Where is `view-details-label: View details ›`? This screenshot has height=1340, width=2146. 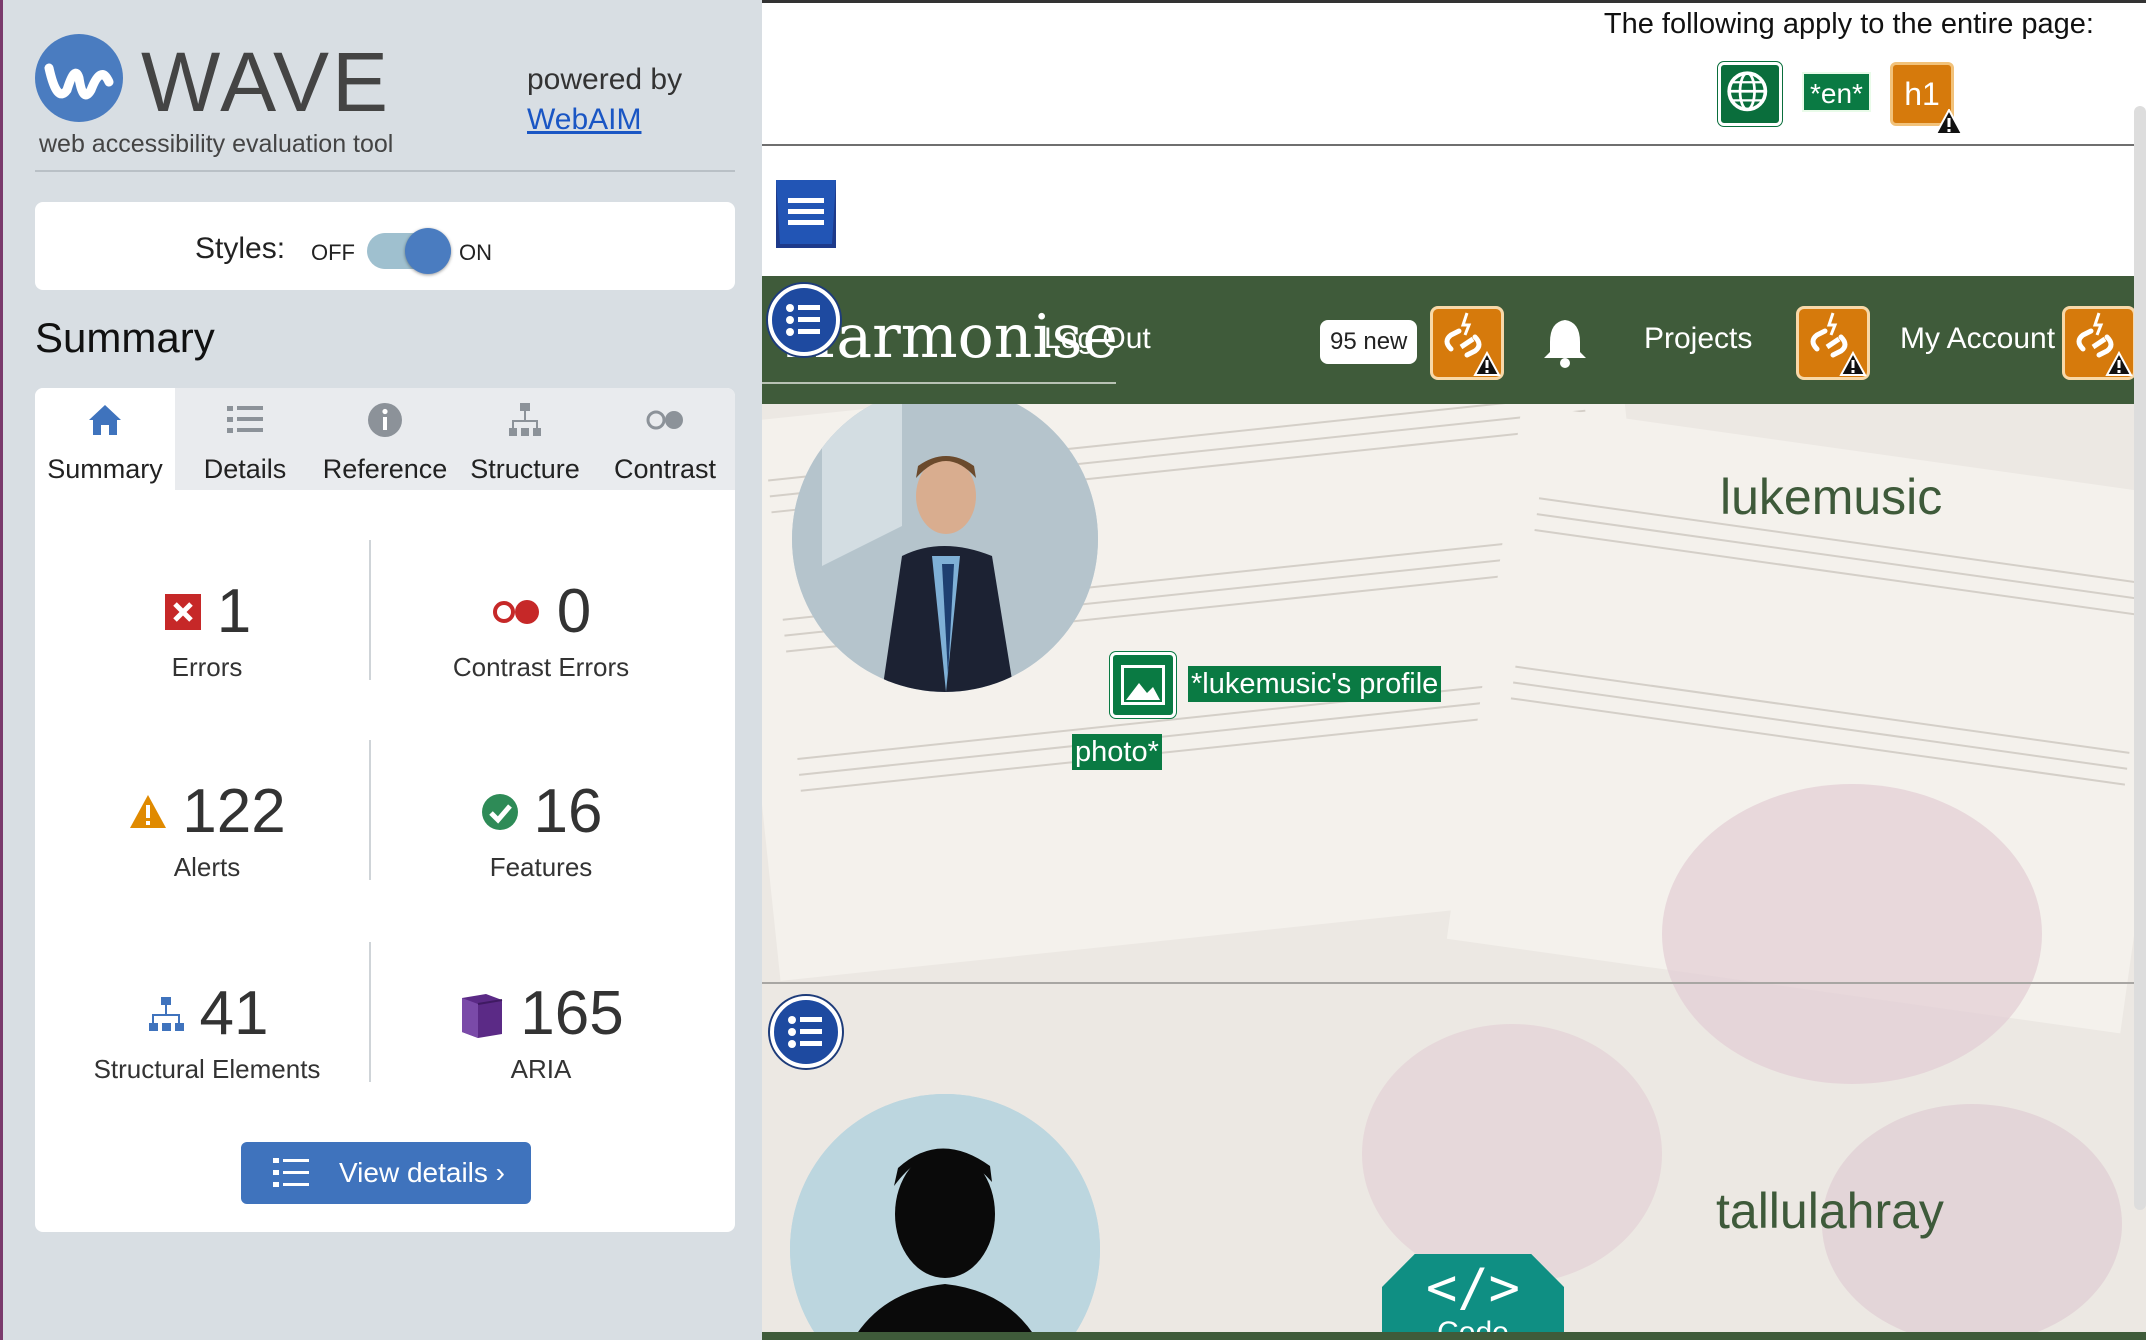
view-details-label: View details › is located at coordinates (422, 1172).